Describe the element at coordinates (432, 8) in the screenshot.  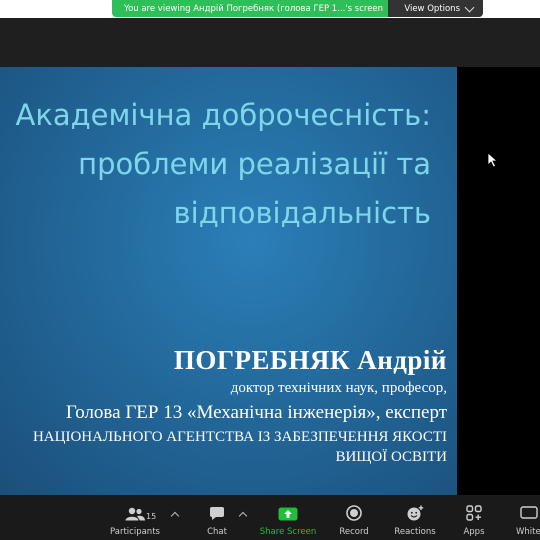
I see `view-options-label: View Options` at that location.